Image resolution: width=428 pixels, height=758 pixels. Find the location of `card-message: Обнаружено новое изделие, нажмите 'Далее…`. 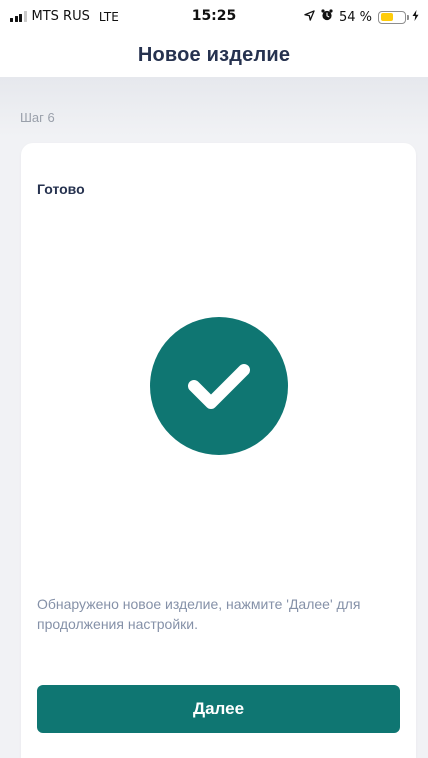

card-message: Обнаружено новое изделие, нажмите 'Далее… is located at coordinates (199, 614).